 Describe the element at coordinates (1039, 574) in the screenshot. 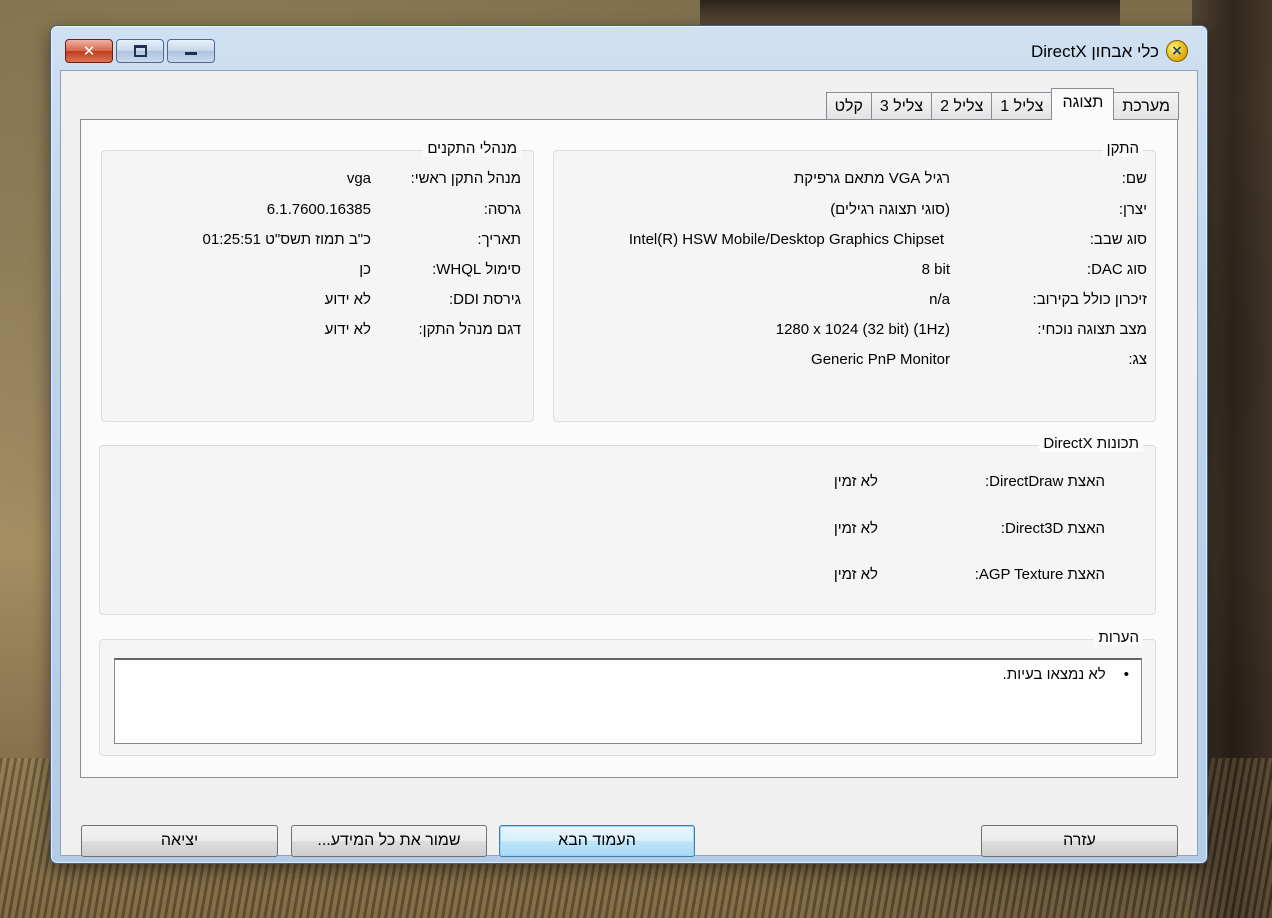

I see `agp-texture-label: האצת AGP Texture:` at that location.